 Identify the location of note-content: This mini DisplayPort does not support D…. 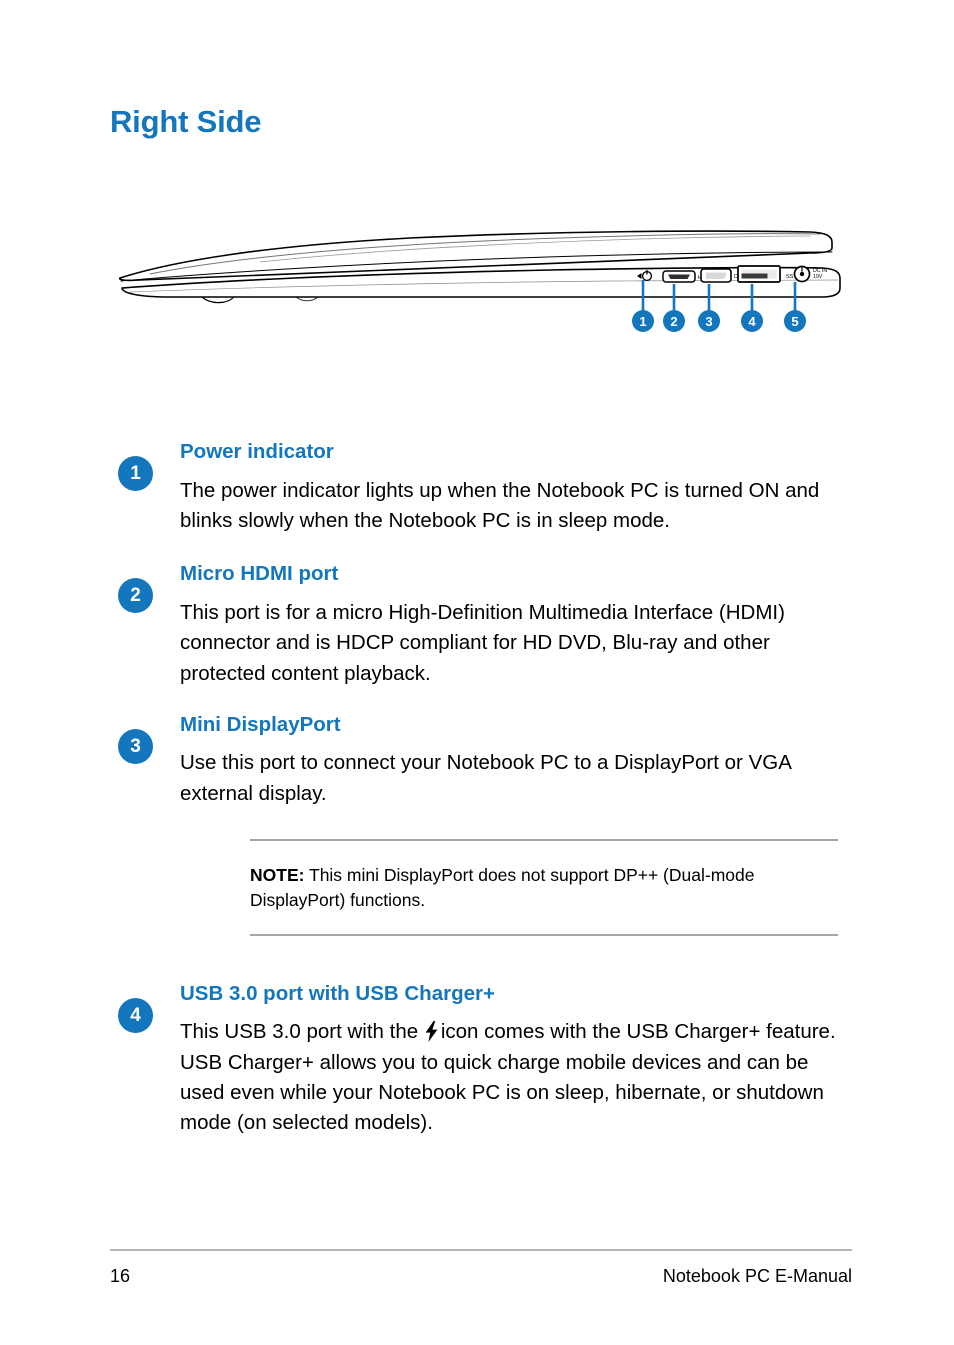
(502, 888).